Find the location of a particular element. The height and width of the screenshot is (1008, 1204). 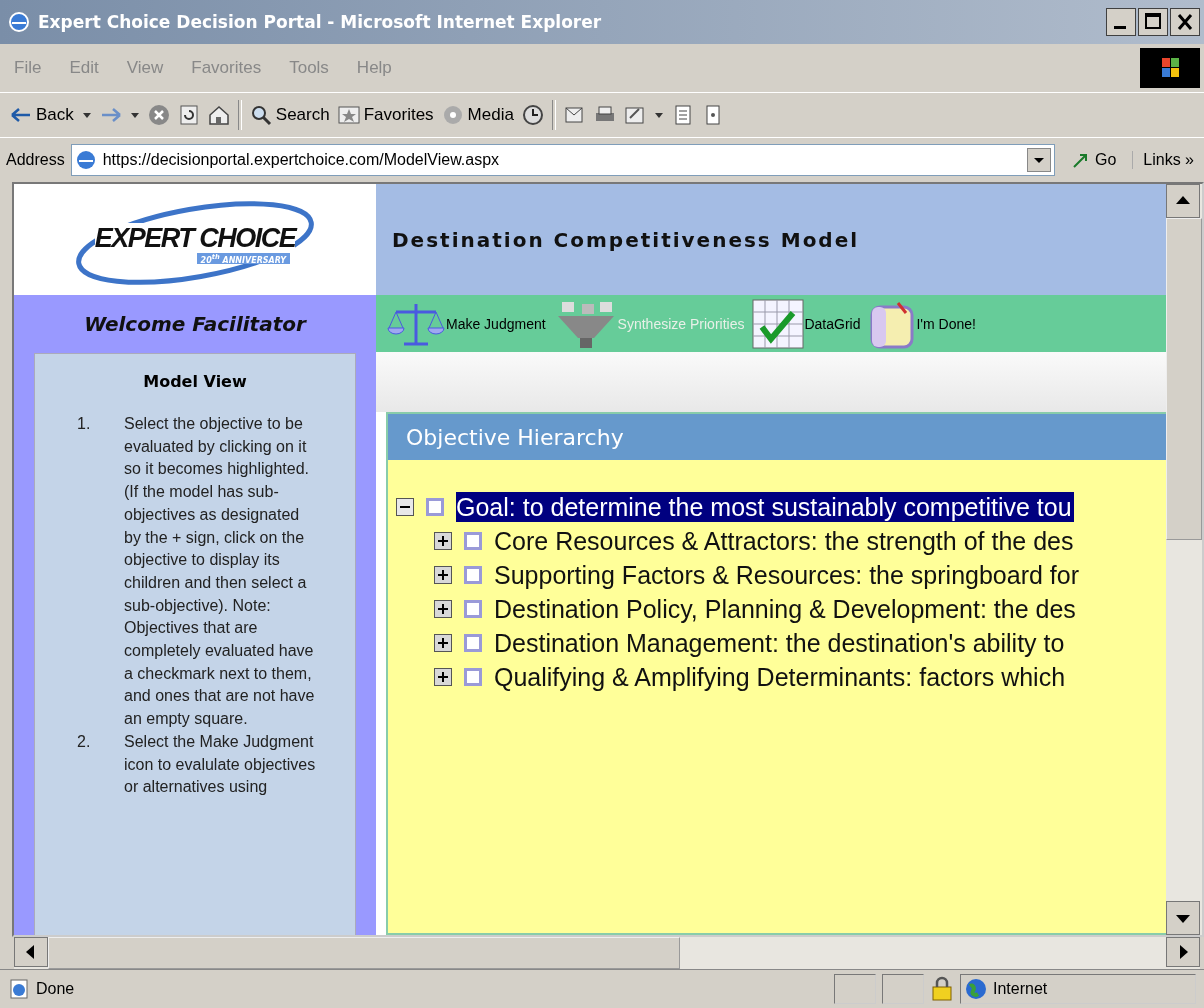

media-icon is located at coordinates (452, 115).